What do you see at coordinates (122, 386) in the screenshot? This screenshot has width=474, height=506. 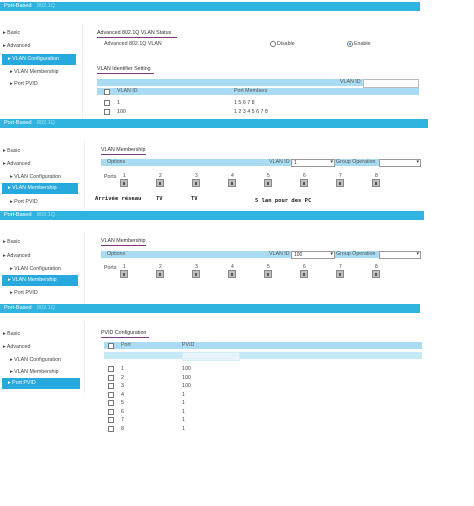 I see `row-port: 3` at bounding box center [122, 386].